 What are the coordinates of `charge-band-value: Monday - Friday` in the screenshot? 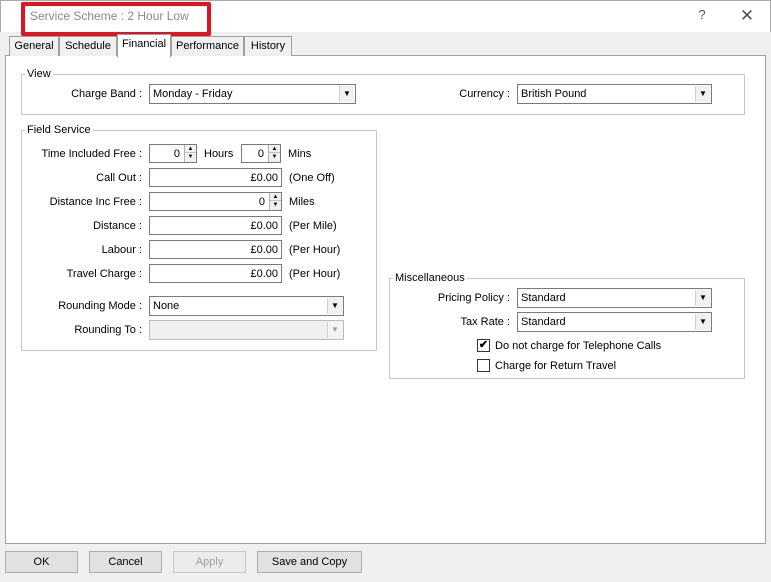 It's located at (193, 94).